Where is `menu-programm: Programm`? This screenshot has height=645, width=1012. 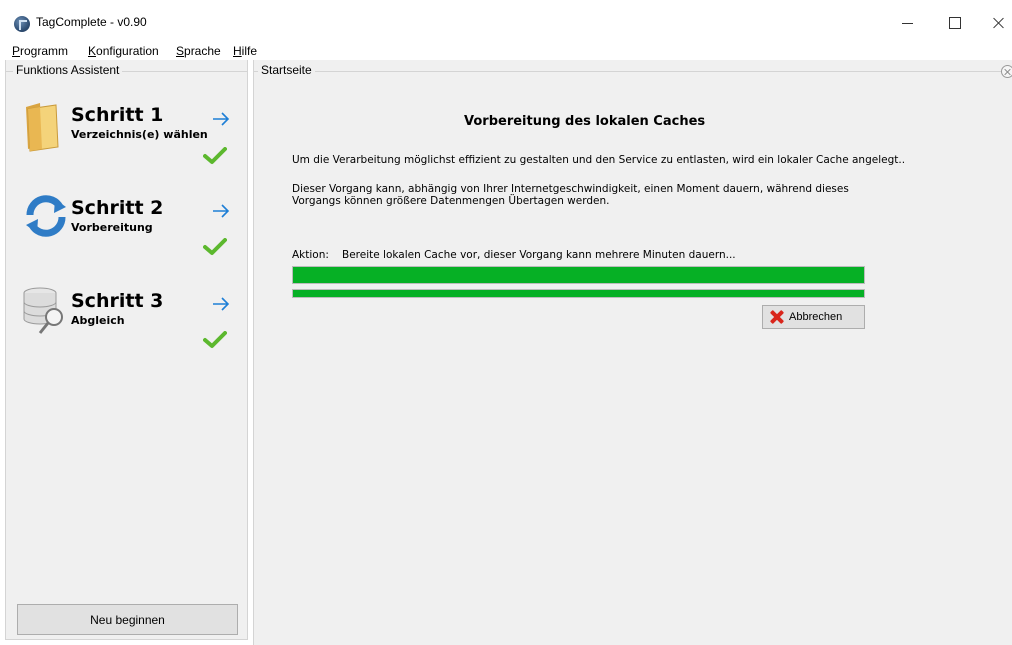 menu-programm: Programm is located at coordinates (40, 51).